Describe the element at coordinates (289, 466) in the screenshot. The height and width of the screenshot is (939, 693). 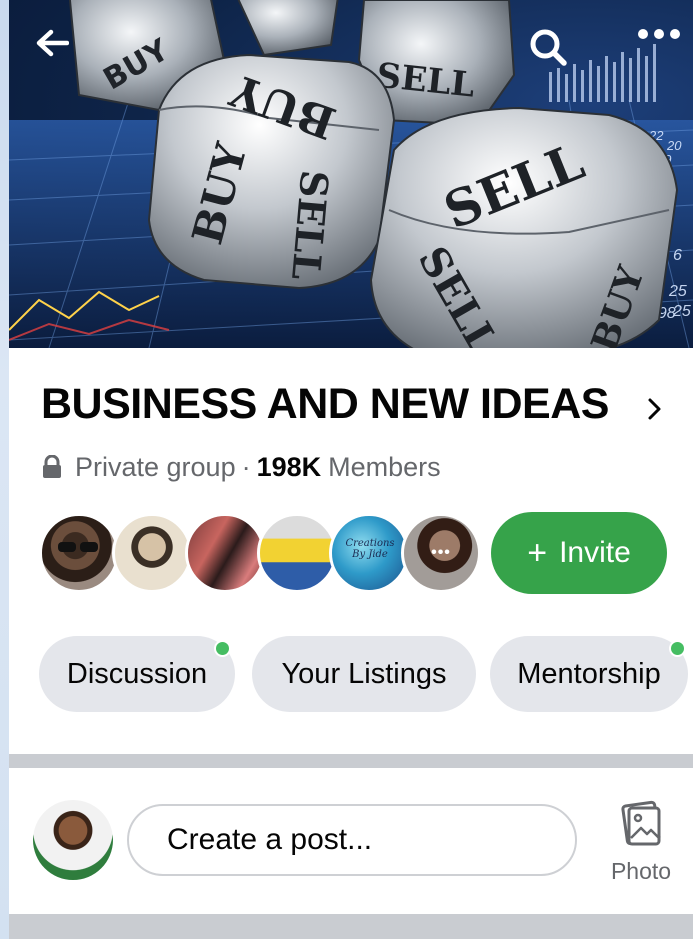
I see `member-count: 198K` at that location.